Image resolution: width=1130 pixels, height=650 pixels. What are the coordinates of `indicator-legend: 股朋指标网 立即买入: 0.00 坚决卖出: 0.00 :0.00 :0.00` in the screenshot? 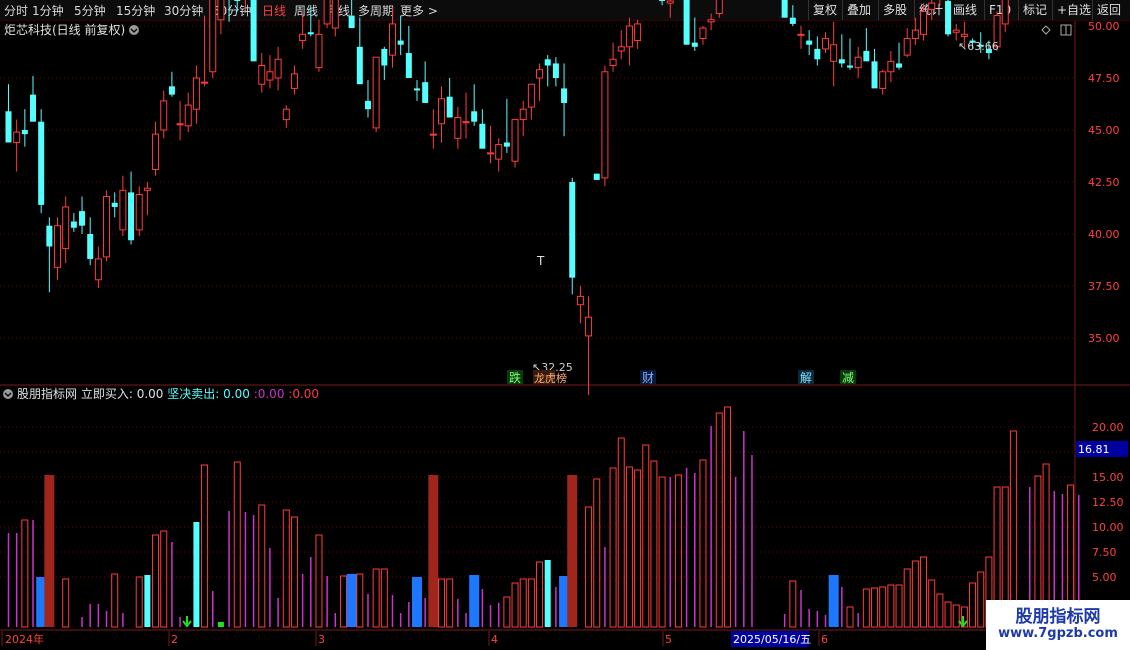 It's located at (168, 393).